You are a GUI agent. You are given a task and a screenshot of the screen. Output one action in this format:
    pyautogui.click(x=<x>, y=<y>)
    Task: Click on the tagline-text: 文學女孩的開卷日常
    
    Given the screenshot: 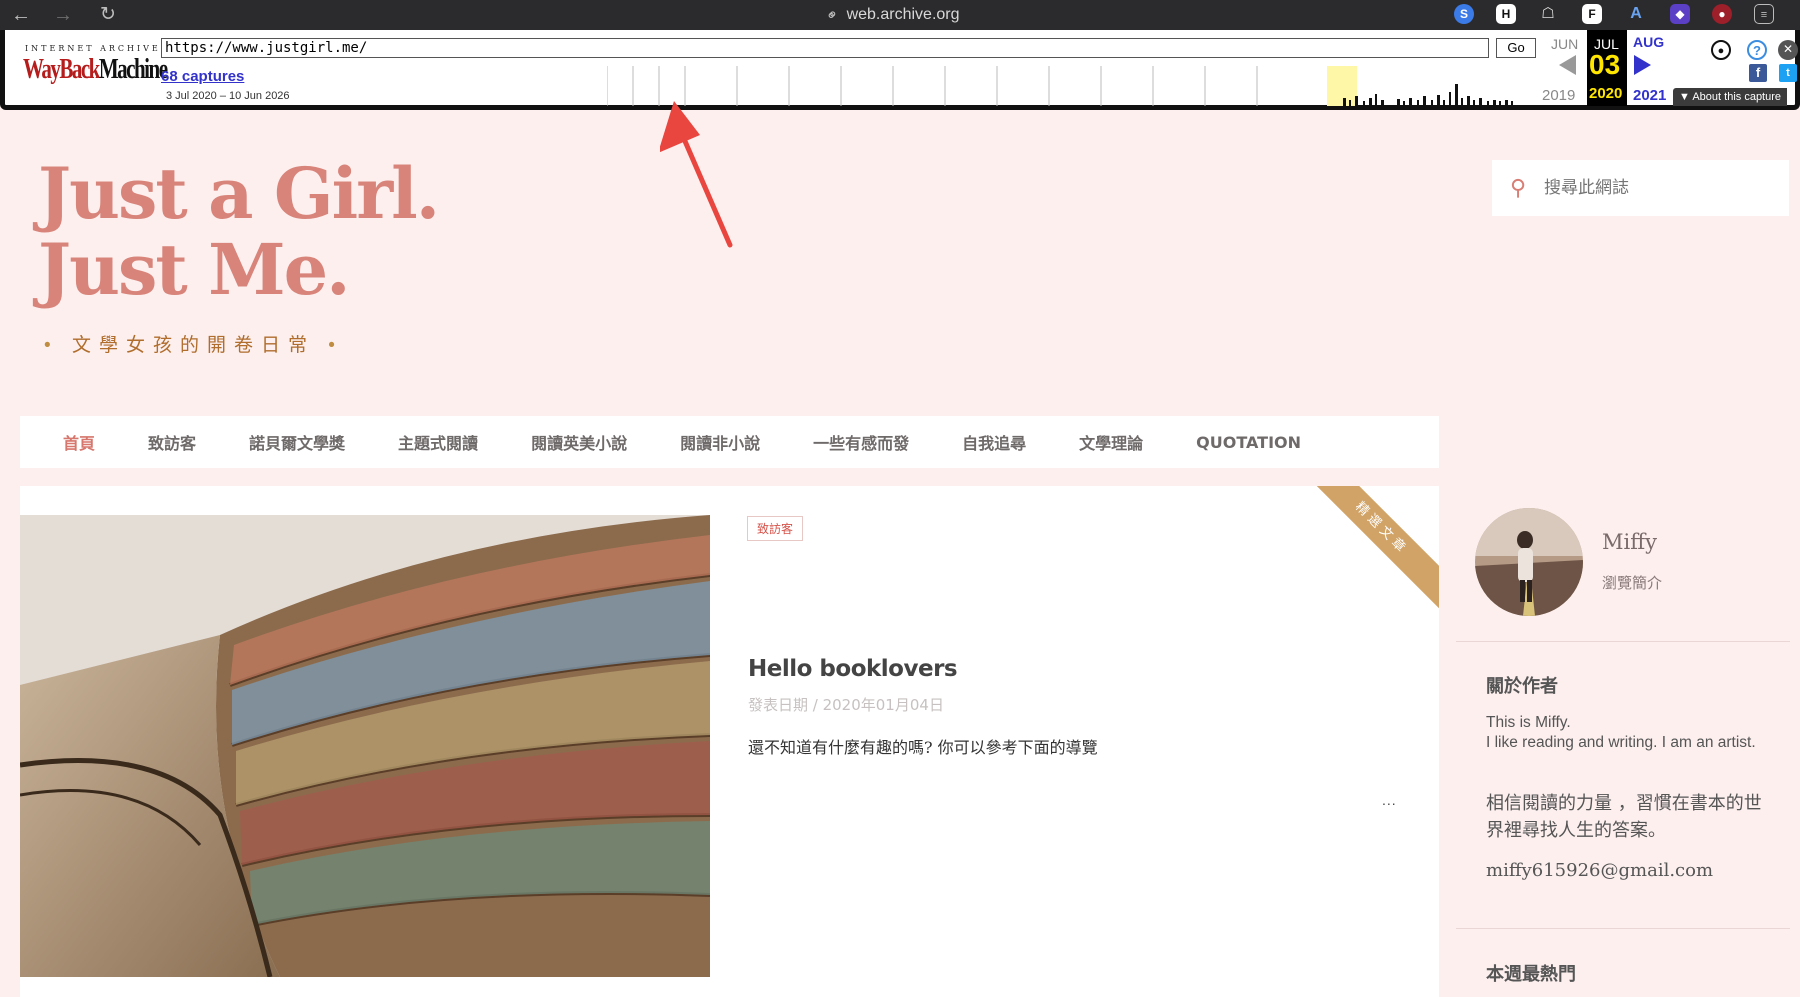 What is the action you would take?
    pyautogui.click(x=193, y=345)
    